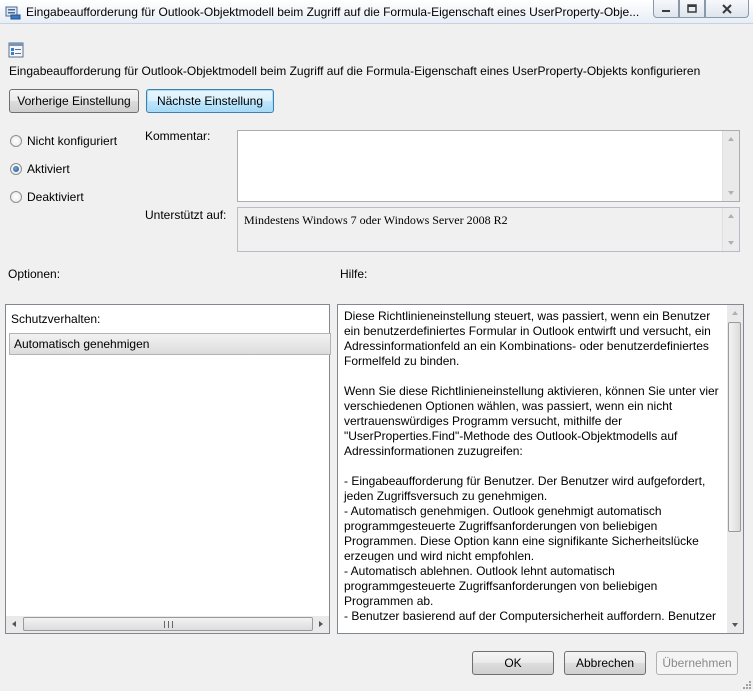  I want to click on ok-button: OK, so click(513, 663).